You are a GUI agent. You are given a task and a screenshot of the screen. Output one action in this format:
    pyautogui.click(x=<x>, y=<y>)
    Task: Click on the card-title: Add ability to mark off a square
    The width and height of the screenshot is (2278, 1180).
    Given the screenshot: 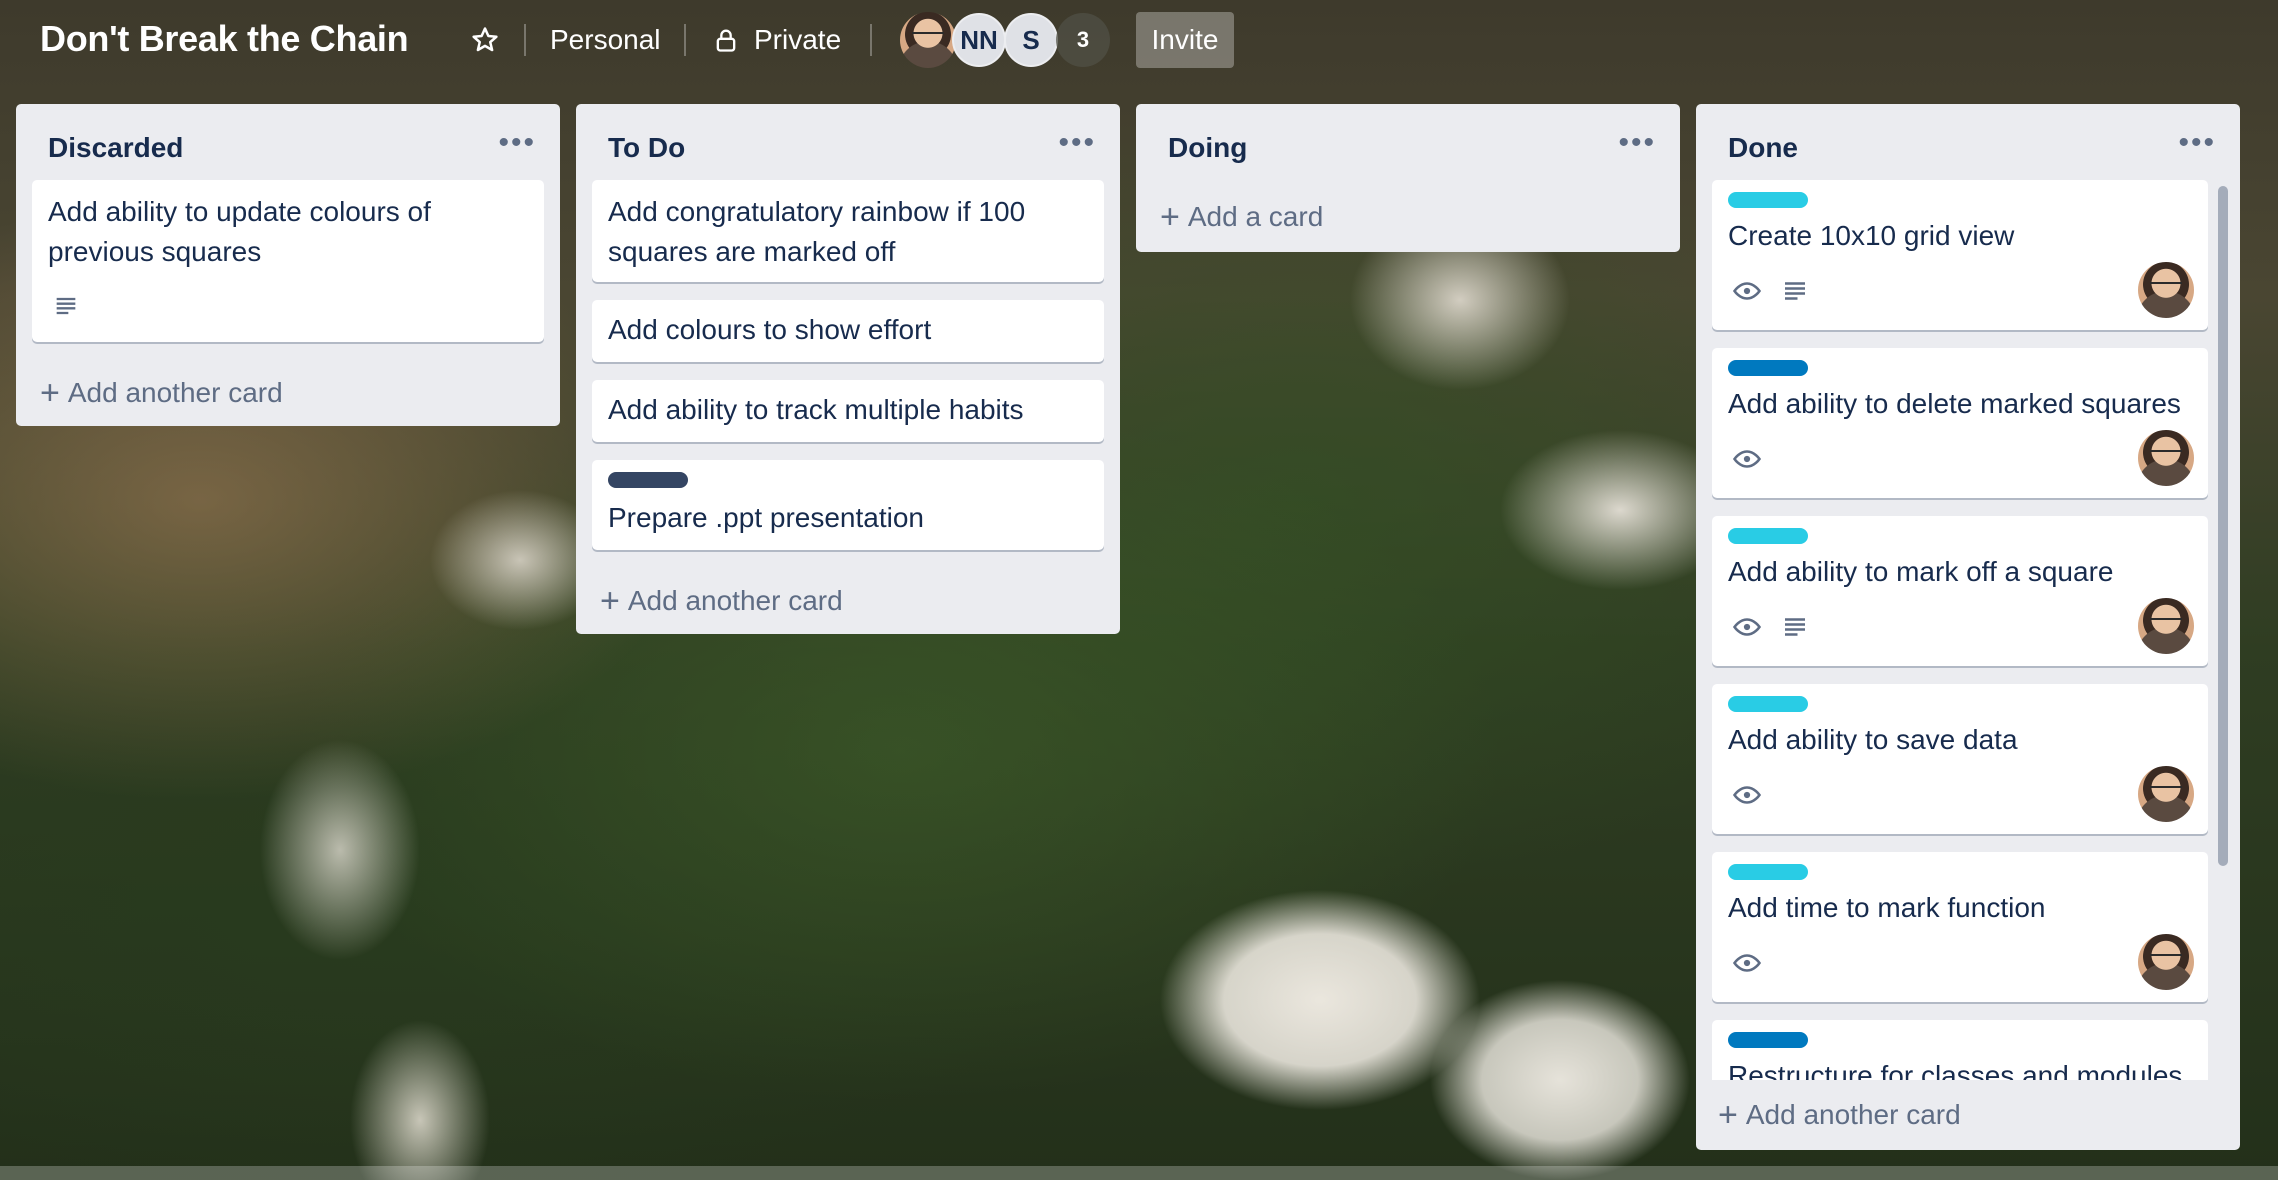 What is the action you would take?
    pyautogui.click(x=1921, y=571)
    